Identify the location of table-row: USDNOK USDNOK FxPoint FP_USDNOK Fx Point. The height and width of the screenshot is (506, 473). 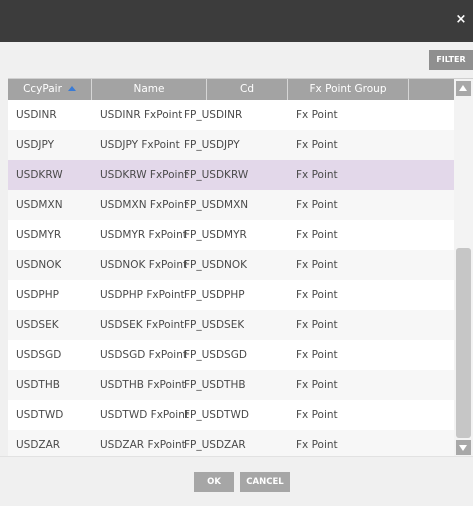
(231, 265).